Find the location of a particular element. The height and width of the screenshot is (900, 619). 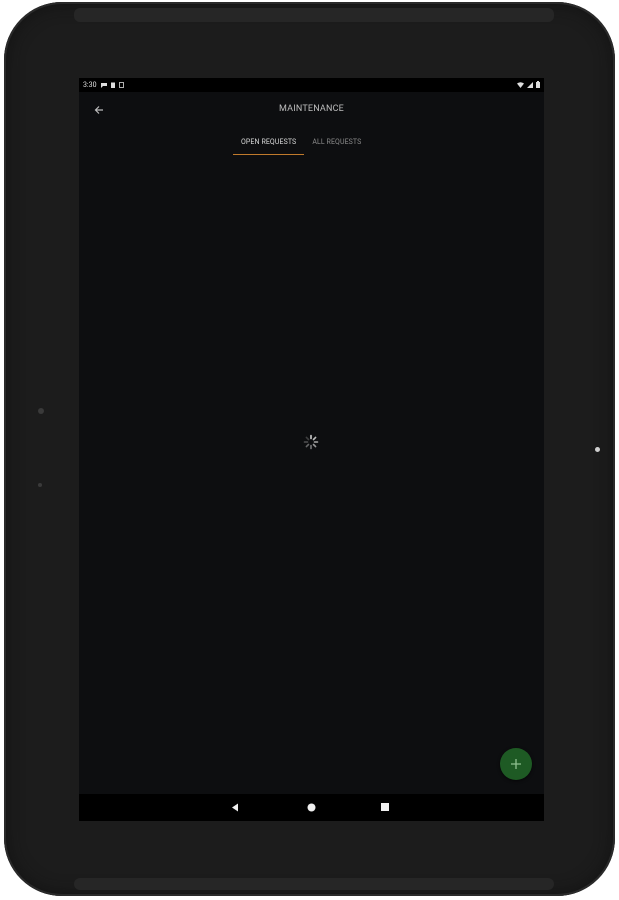

battery-icon is located at coordinates (538, 84).